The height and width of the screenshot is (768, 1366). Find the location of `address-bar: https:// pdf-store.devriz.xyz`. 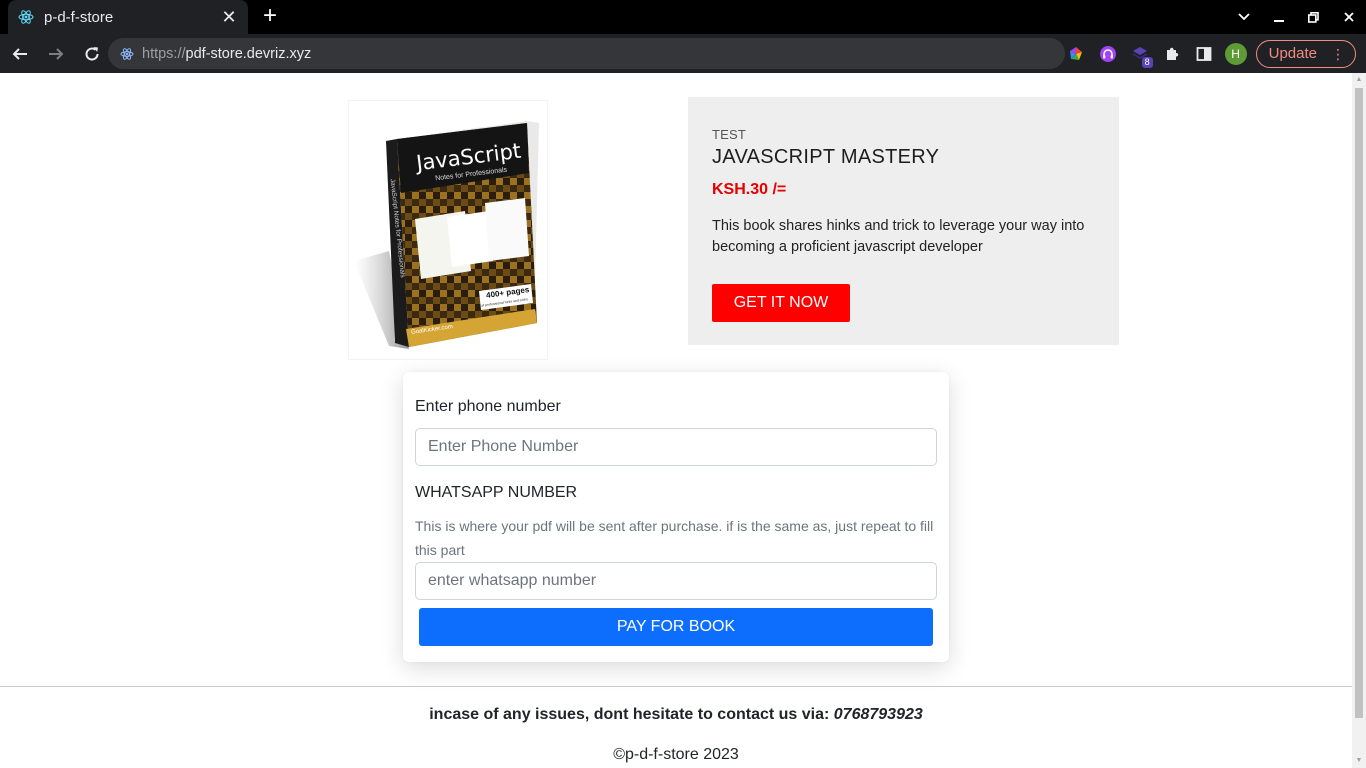

address-bar: https:// pdf-store.devriz.xyz is located at coordinates (586, 53).